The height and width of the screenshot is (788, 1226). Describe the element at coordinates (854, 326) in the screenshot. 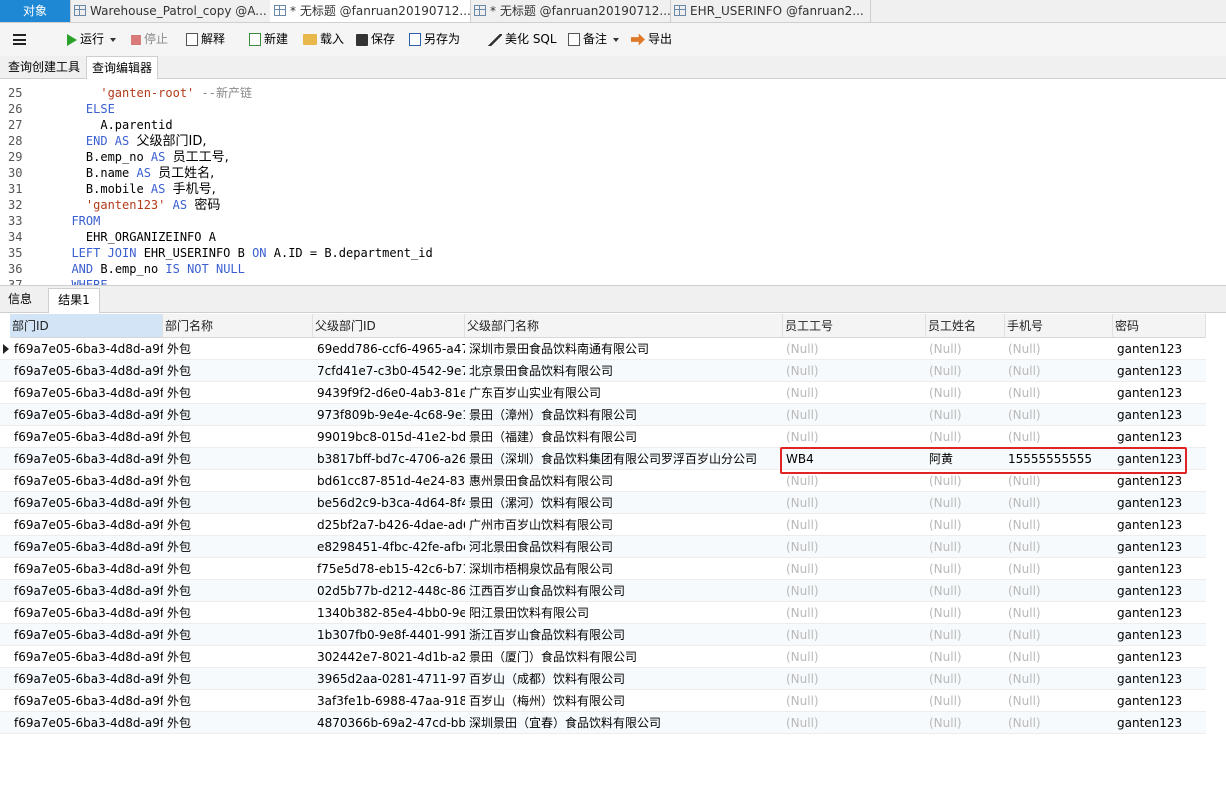

I see `column-header: 员工工号` at that location.